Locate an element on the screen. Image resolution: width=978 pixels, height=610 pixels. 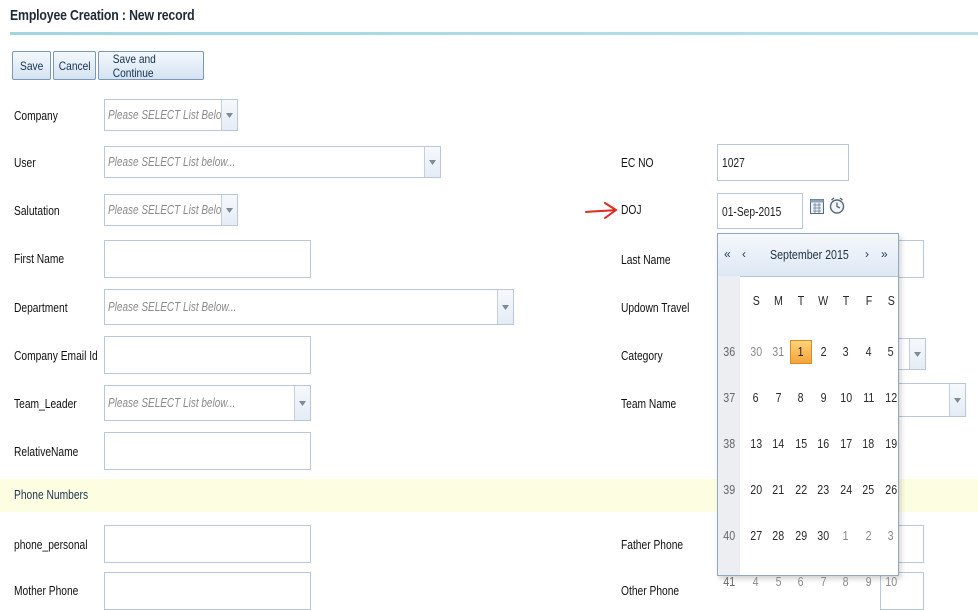
save-button: Save is located at coordinates (31, 65).